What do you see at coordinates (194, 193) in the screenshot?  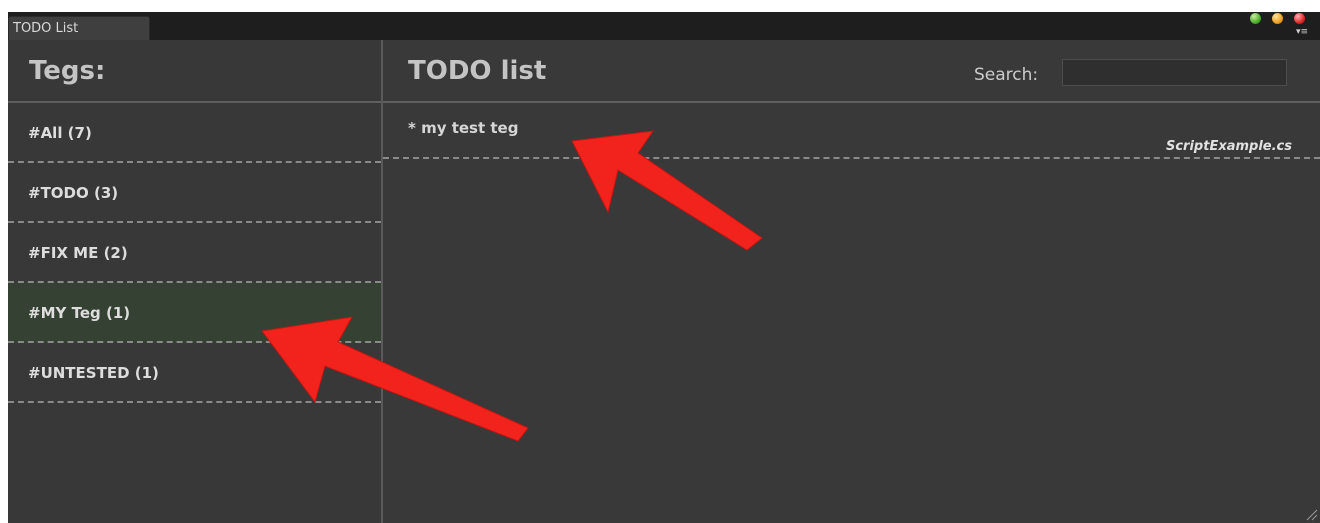 I see `tag-item-todo: #TODO (3)` at bounding box center [194, 193].